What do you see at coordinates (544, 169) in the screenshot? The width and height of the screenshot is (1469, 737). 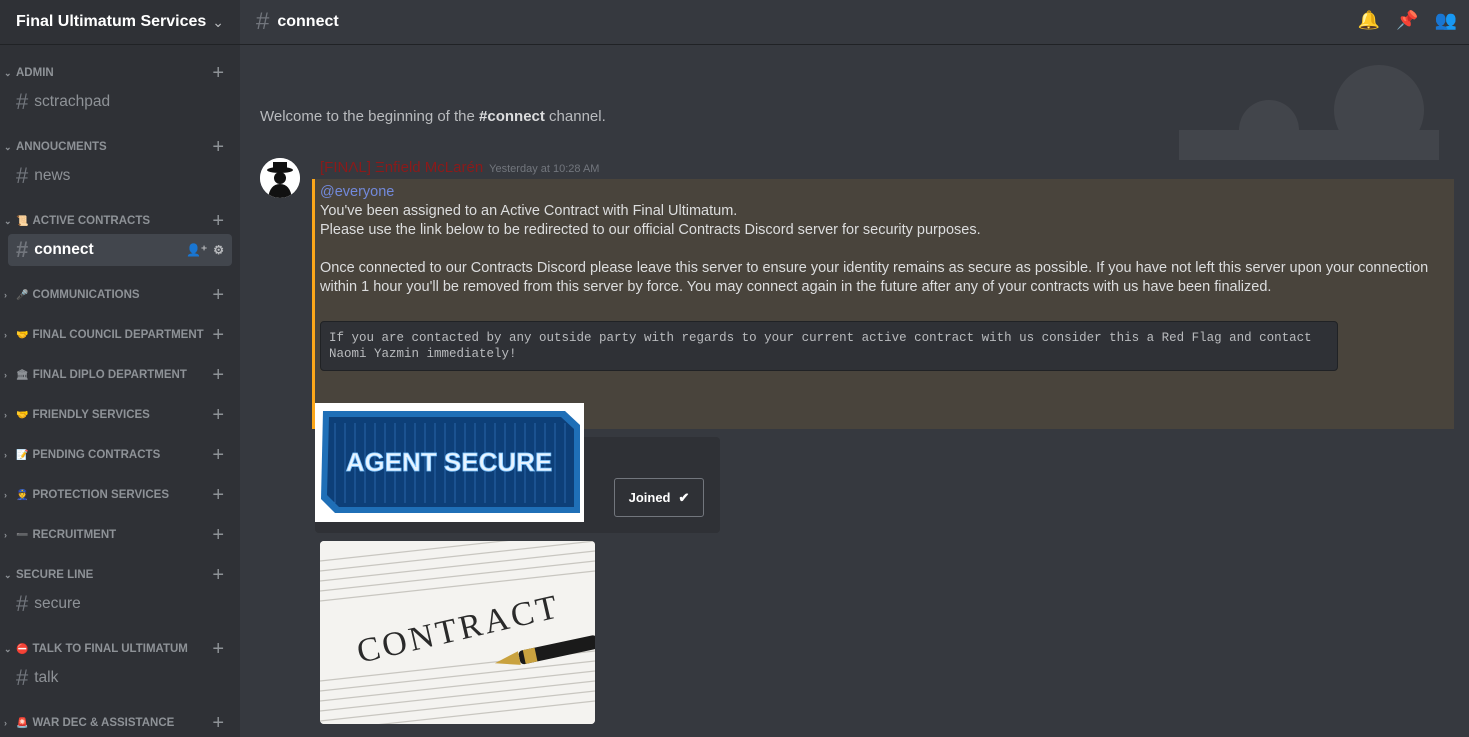 I see `message-timestamp: Yesterday at 10:28 AM` at bounding box center [544, 169].